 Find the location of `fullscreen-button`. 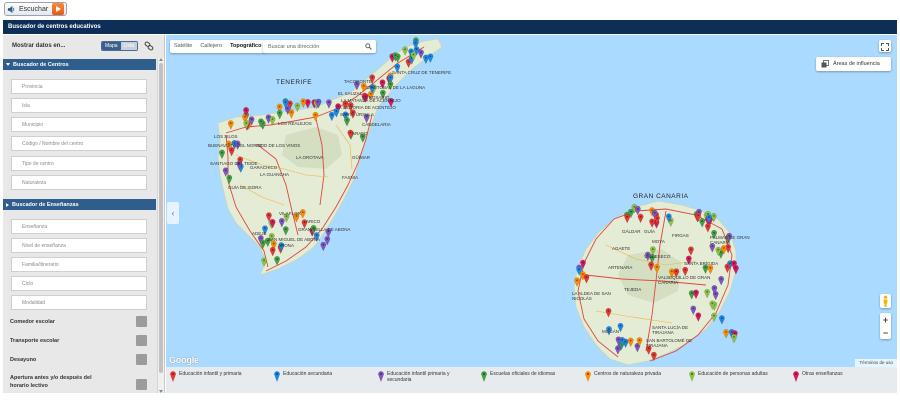

fullscreen-button is located at coordinates (885, 46).